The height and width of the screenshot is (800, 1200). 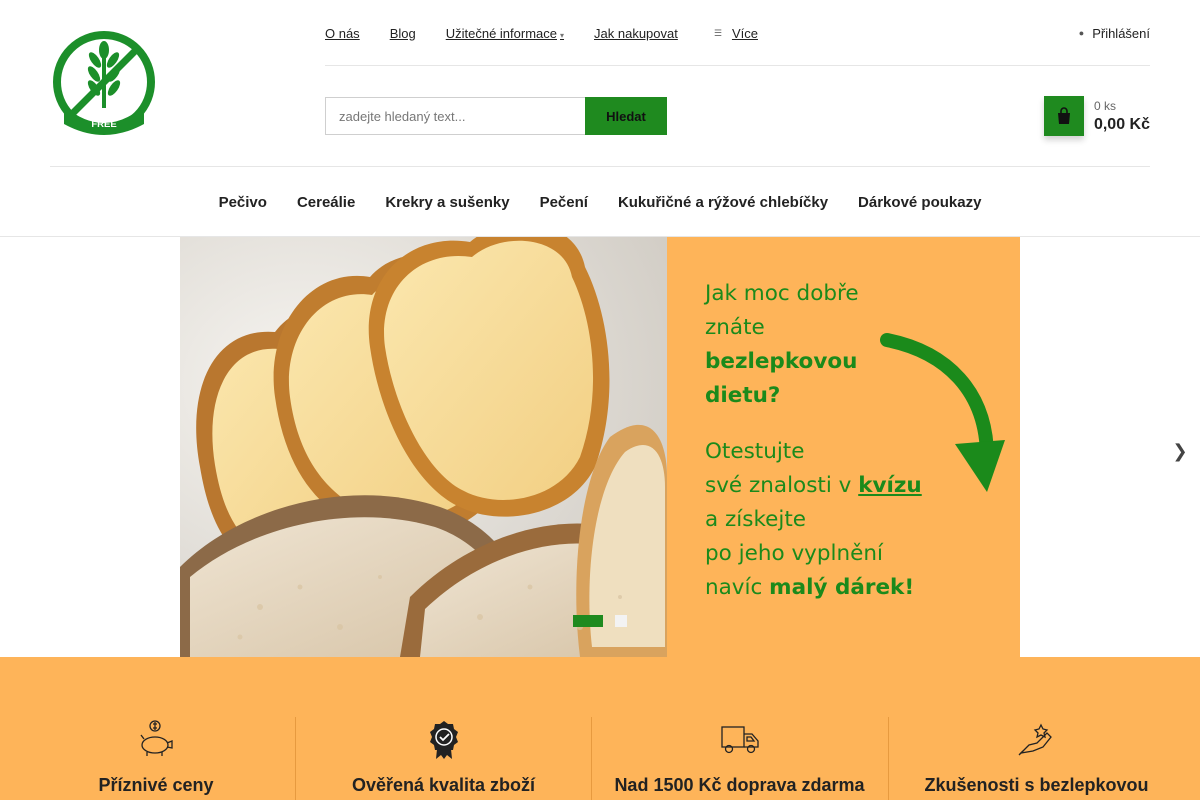 I want to click on logo-text-top: GLUTEN, so click(x=103, y=113).